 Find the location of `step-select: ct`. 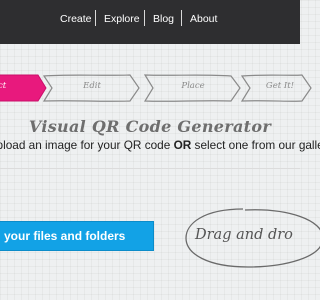

step-select: ct is located at coordinates (24, 88).